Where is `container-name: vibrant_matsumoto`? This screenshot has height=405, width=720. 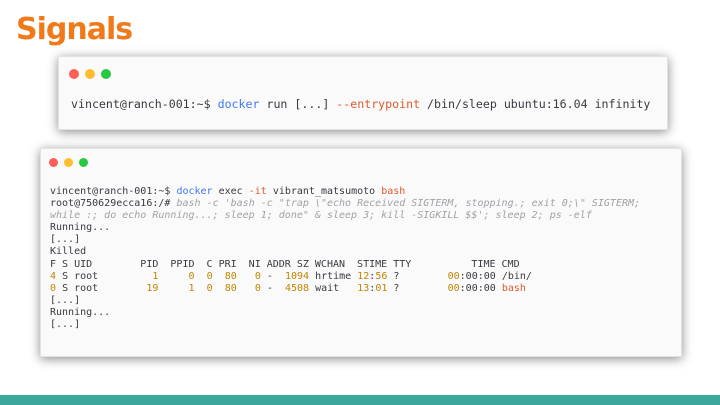
container-name: vibrant_matsumoto is located at coordinates (324, 191).